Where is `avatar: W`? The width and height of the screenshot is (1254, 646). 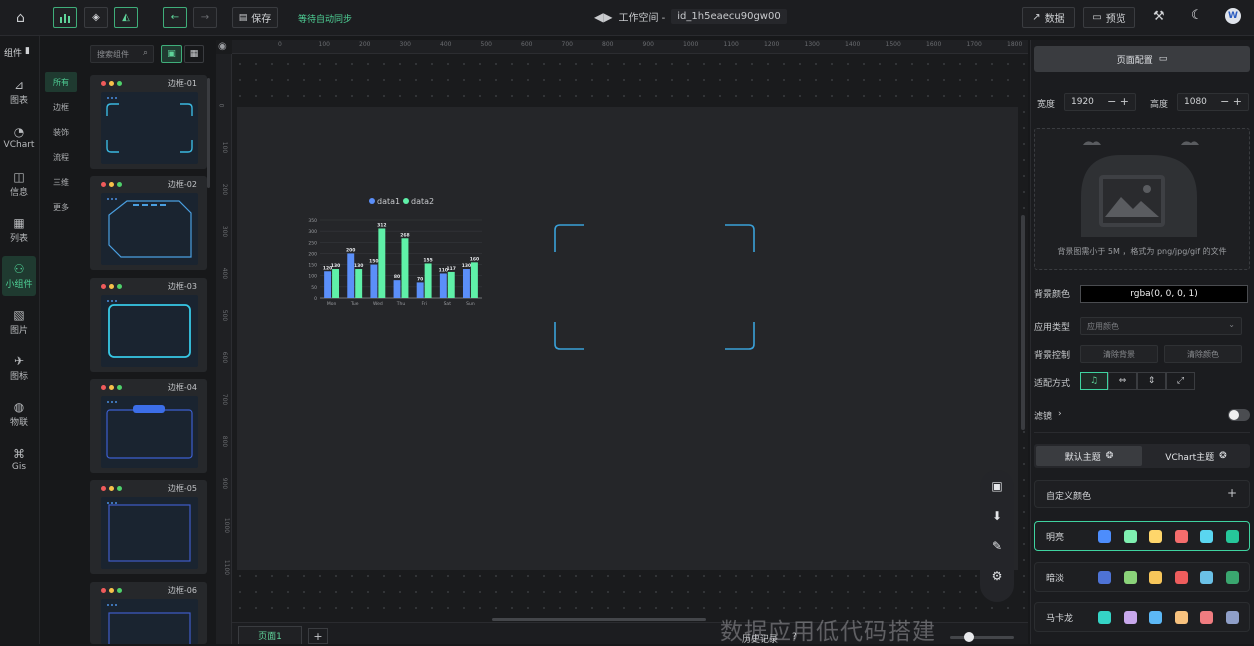
avatar: W is located at coordinates (1233, 16).